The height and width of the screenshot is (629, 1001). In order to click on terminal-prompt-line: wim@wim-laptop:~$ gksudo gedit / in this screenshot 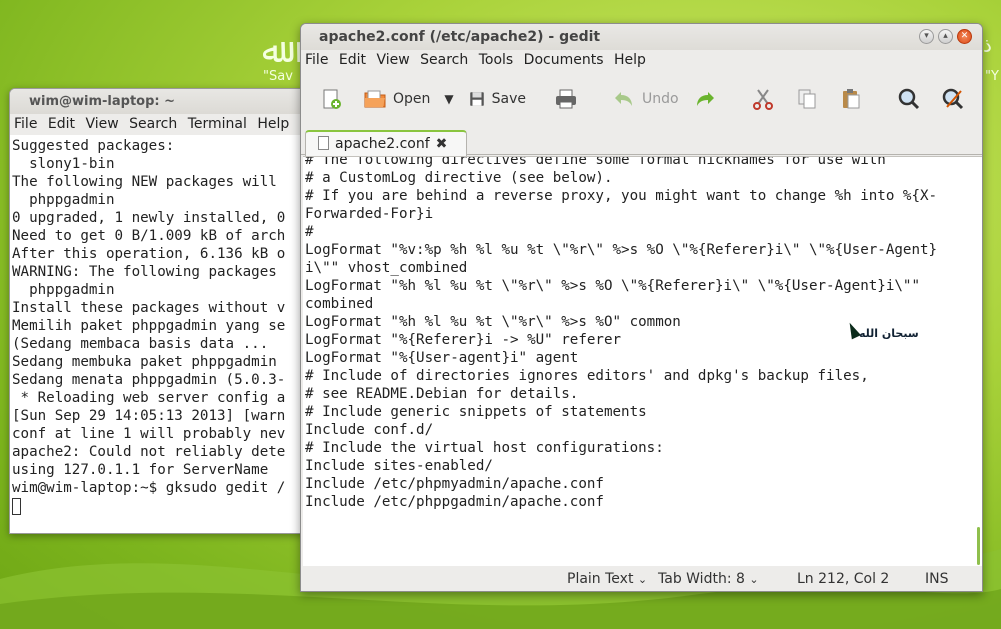, I will do `click(149, 488)`.